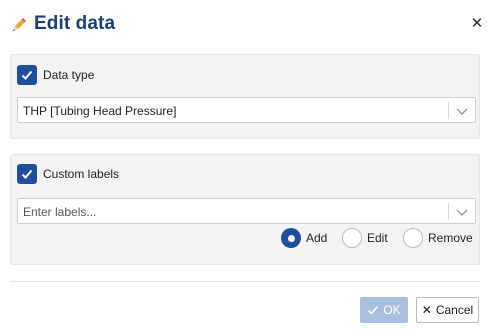 This screenshot has width=487, height=335. Describe the element at coordinates (413, 238) in the screenshot. I see `radio-remove-button` at that location.